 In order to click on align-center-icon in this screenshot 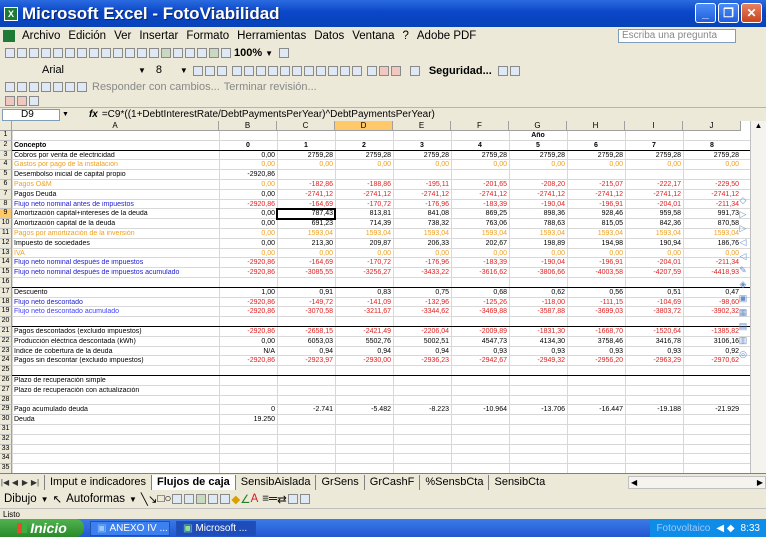, I will do `click(248, 70)`.